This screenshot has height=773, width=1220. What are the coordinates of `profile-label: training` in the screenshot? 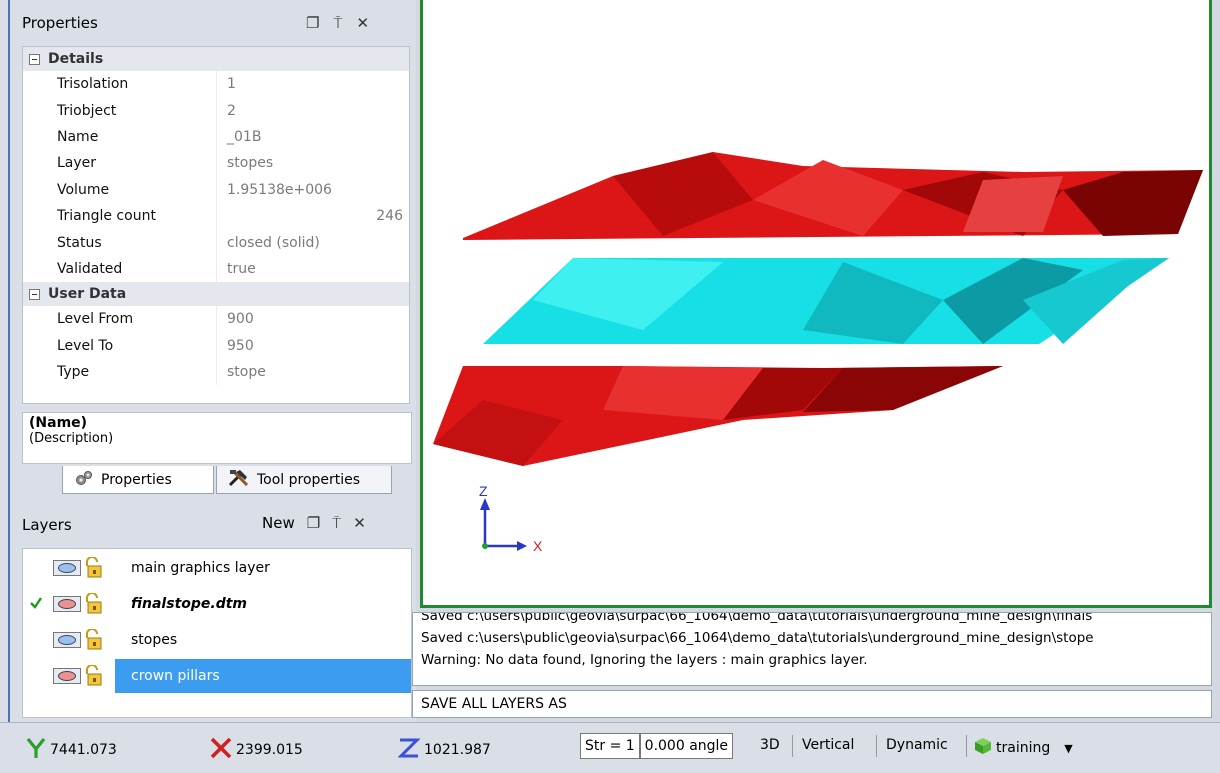 It's located at (1023, 748).